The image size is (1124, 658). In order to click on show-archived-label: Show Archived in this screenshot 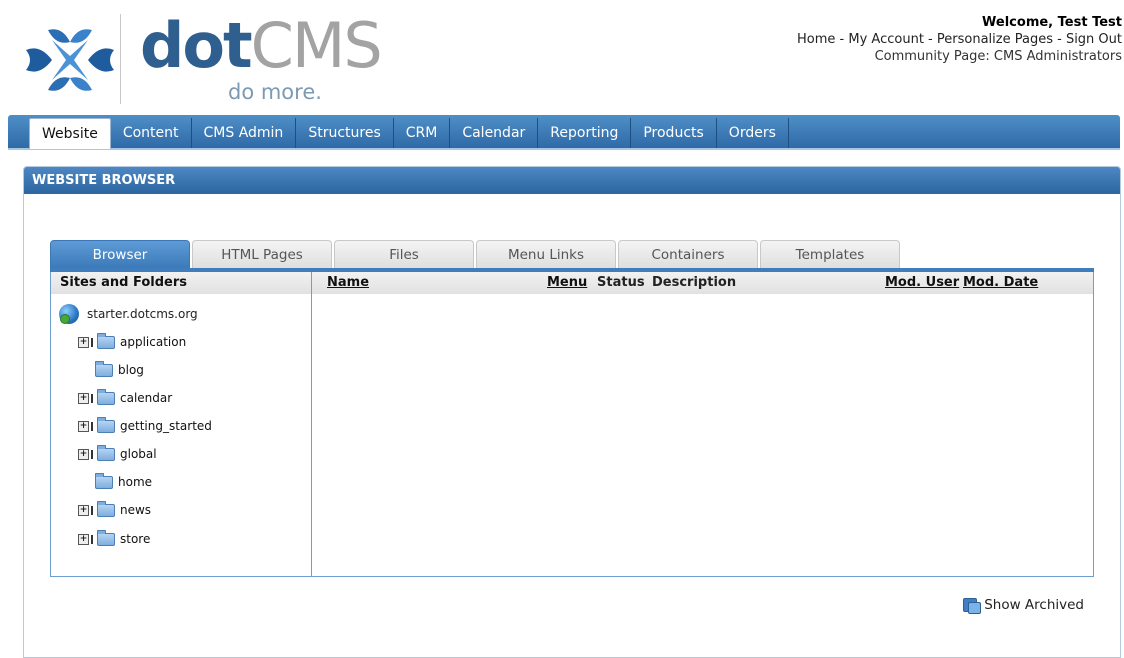, I will do `click(1034, 605)`.